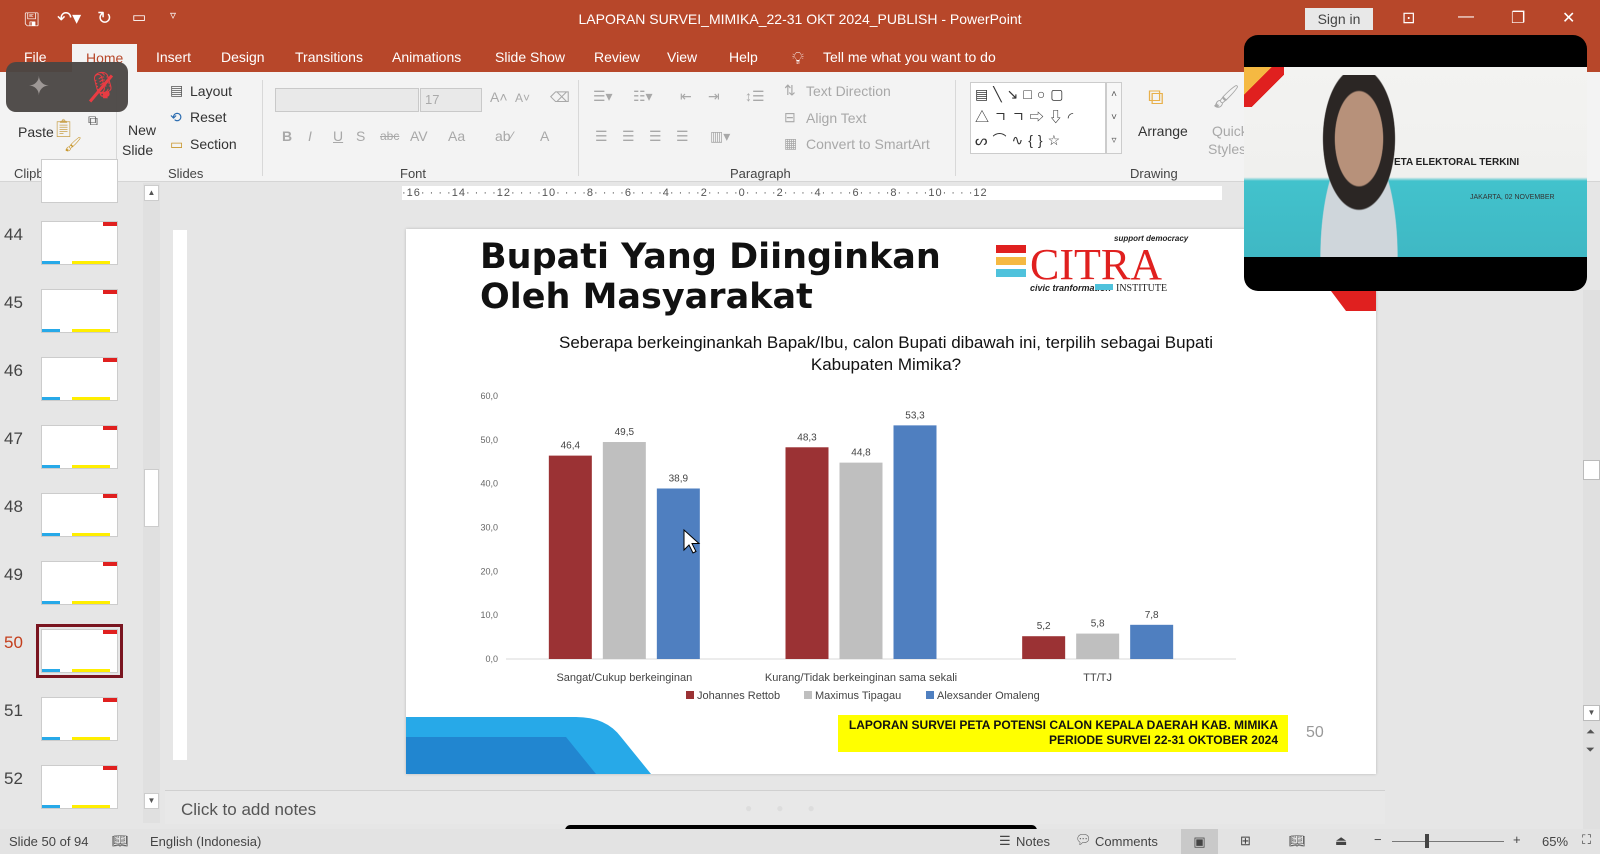 This screenshot has height=854, width=1600. Describe the element at coordinates (1590, 732) in the screenshot. I see `previous-slide-icon: ⏶` at that location.